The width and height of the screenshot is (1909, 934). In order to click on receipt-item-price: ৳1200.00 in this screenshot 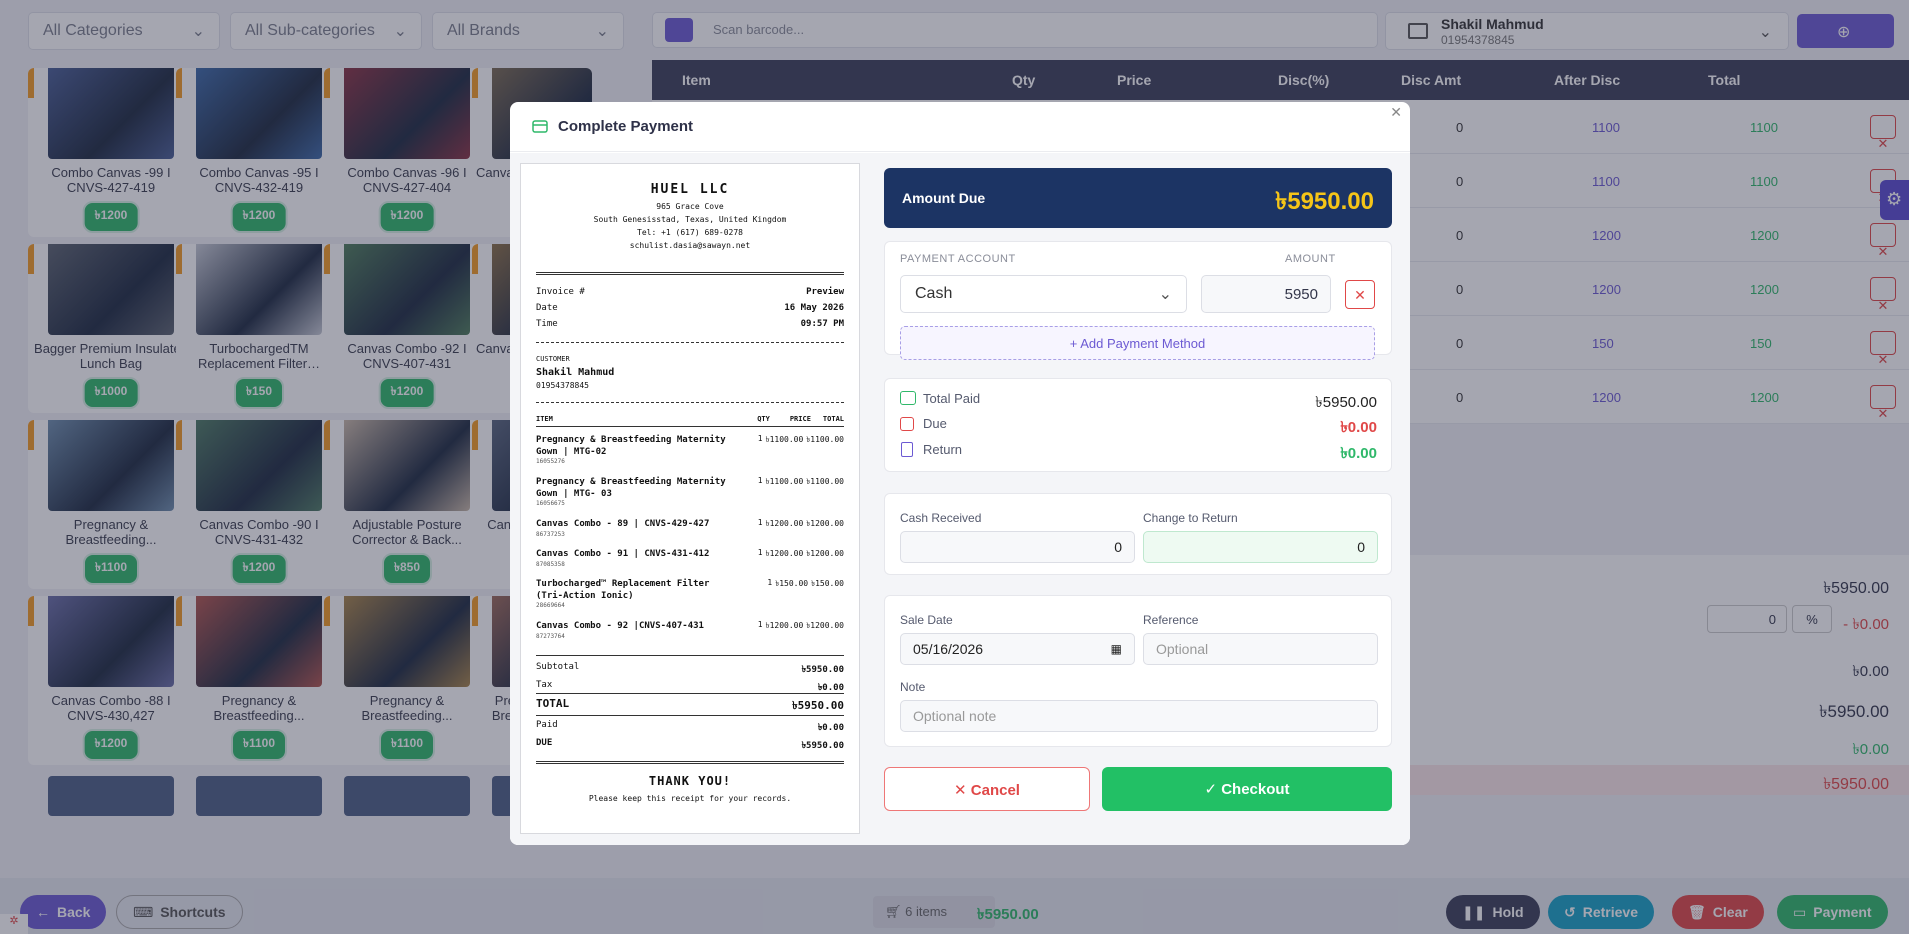, I will do `click(784, 625)`.